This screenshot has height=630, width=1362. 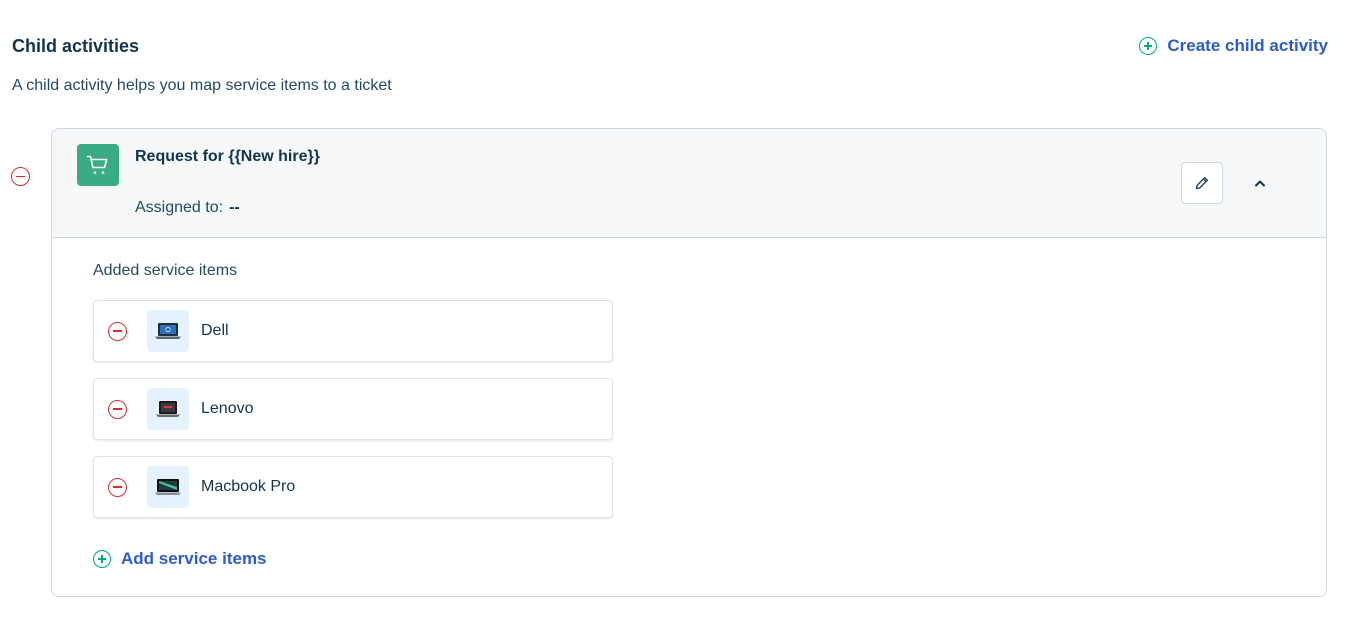 I want to click on shopping-cart-icon, so click(x=98, y=165).